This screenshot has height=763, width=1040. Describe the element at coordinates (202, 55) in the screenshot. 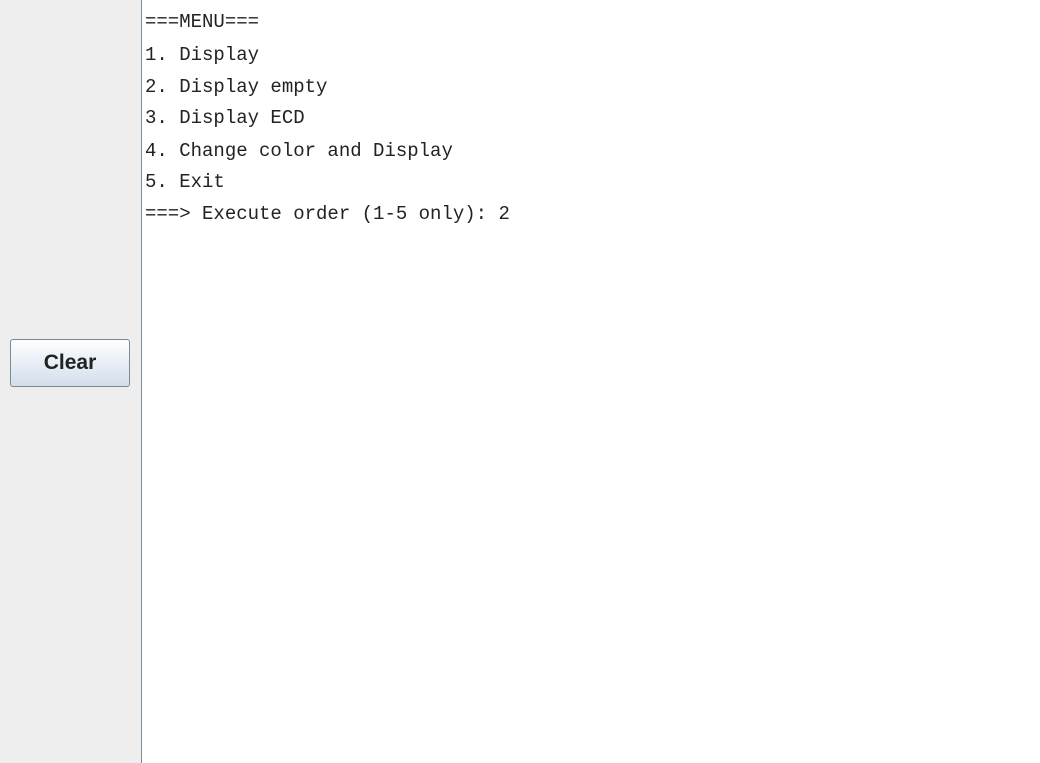

I see `console-line: 1. Display` at that location.